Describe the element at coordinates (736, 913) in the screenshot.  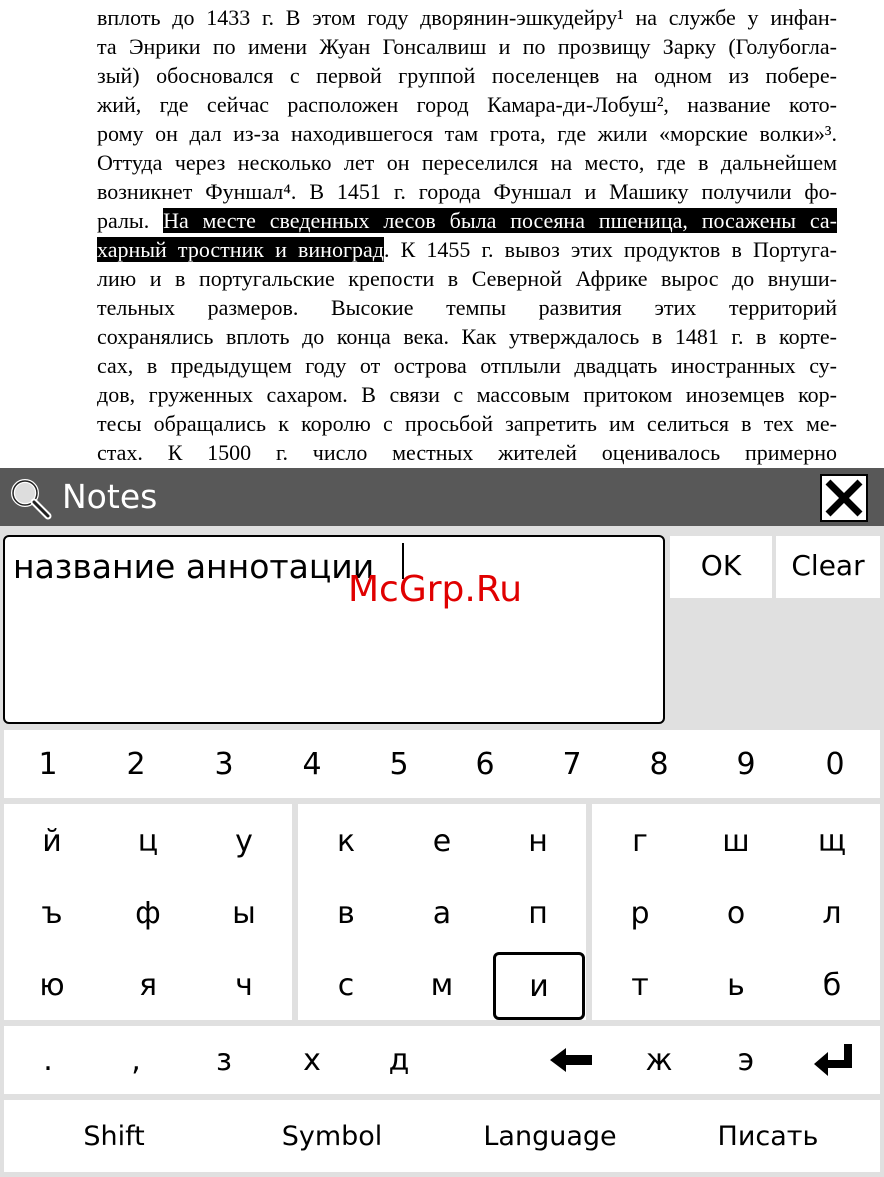
I see `key-о: о` at that location.